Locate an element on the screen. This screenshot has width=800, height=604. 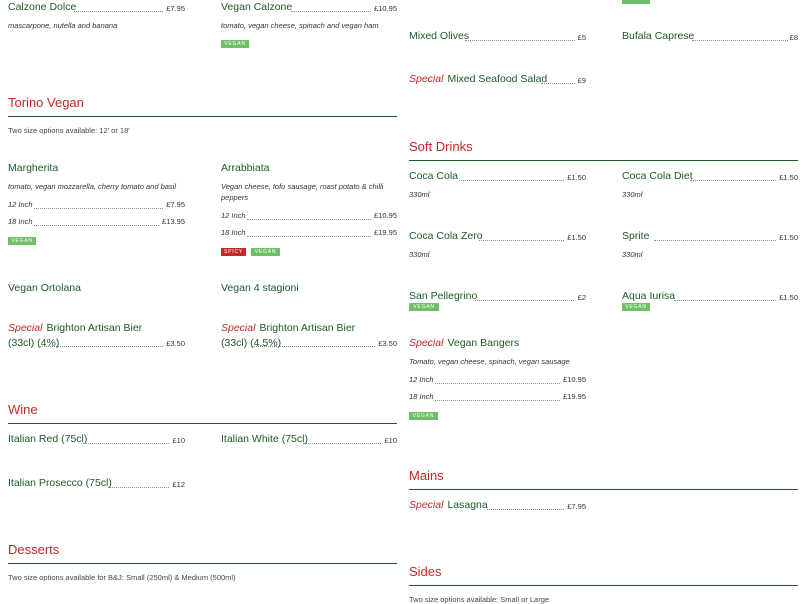
menu-item-san-pellegrino: San Pellegrino £2 VEGAN is located at coordinates (497, 301).